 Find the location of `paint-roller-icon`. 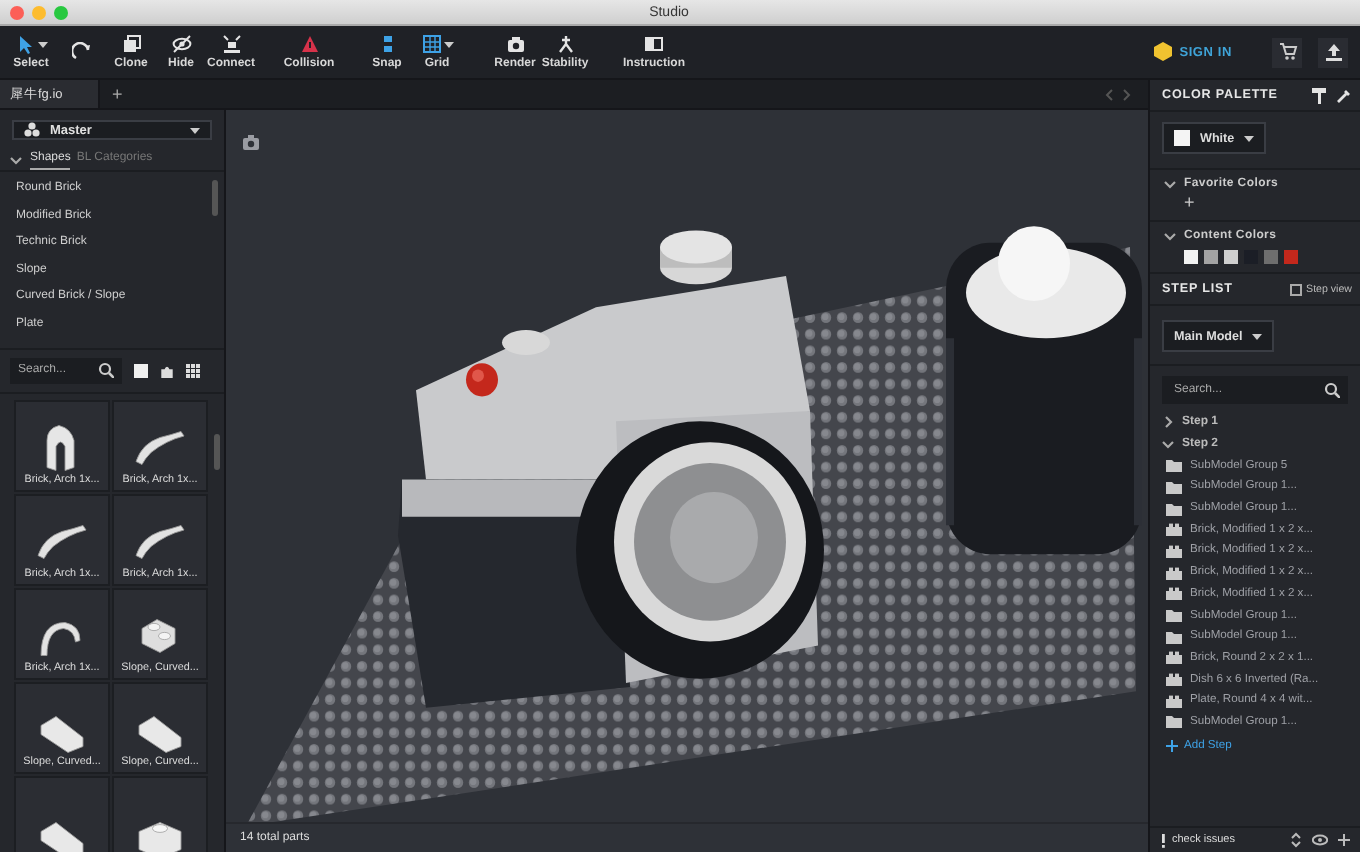

paint-roller-icon is located at coordinates (1319, 95).